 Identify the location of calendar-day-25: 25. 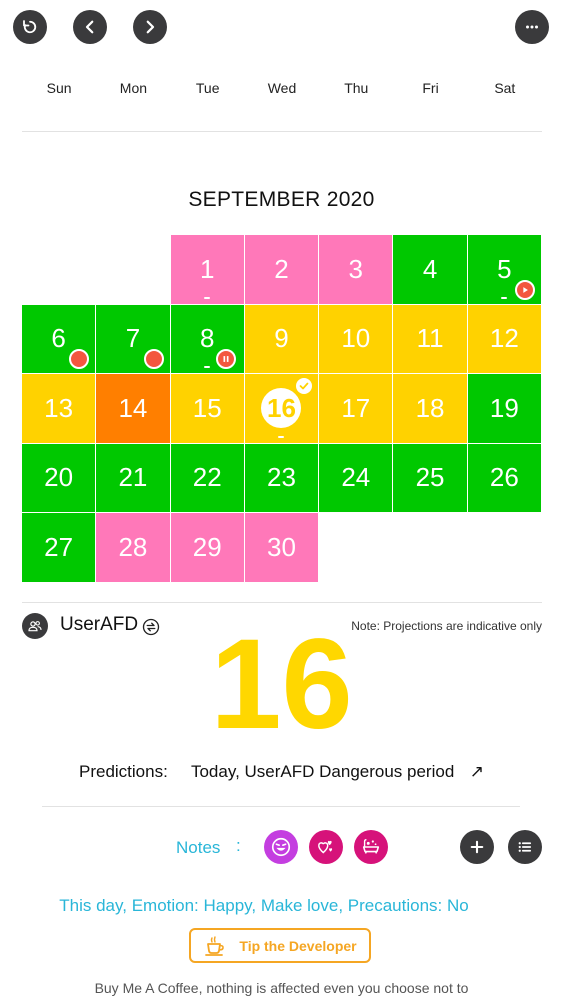
(430, 478).